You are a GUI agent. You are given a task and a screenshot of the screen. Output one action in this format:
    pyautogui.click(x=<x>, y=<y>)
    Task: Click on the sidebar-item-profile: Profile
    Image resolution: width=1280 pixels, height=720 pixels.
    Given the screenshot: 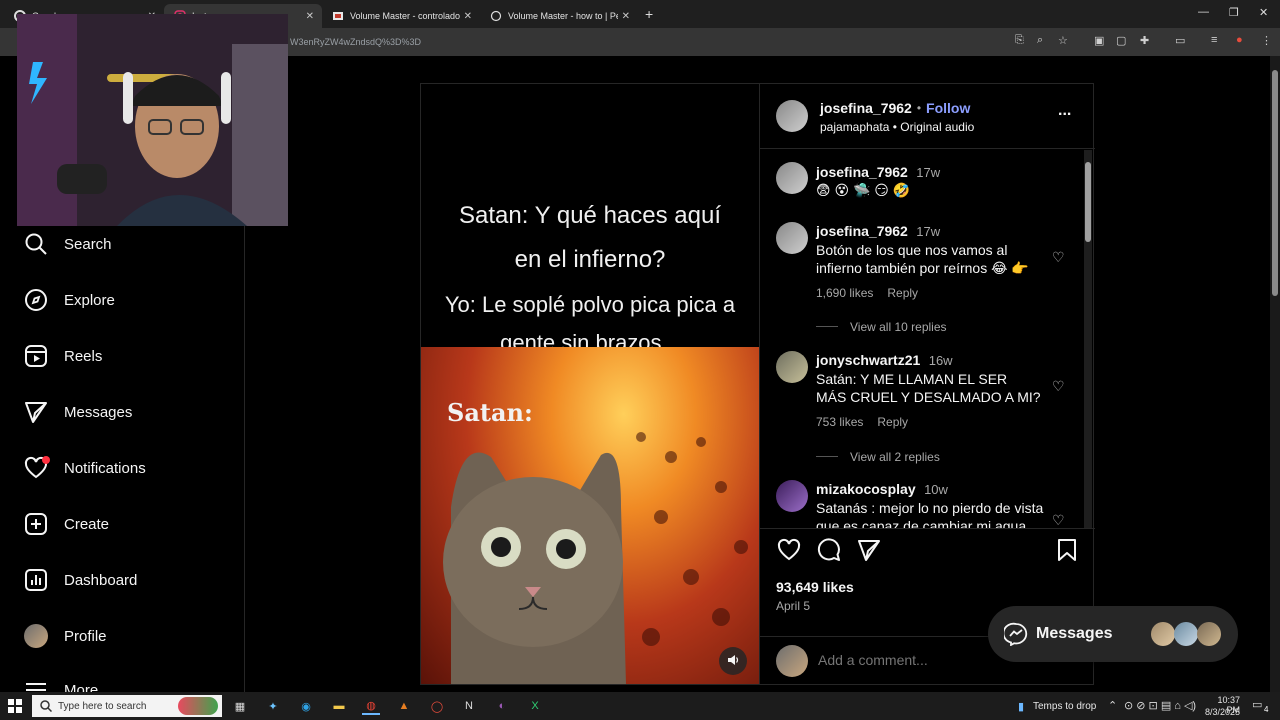 What is the action you would take?
    pyautogui.click(x=65, y=636)
    